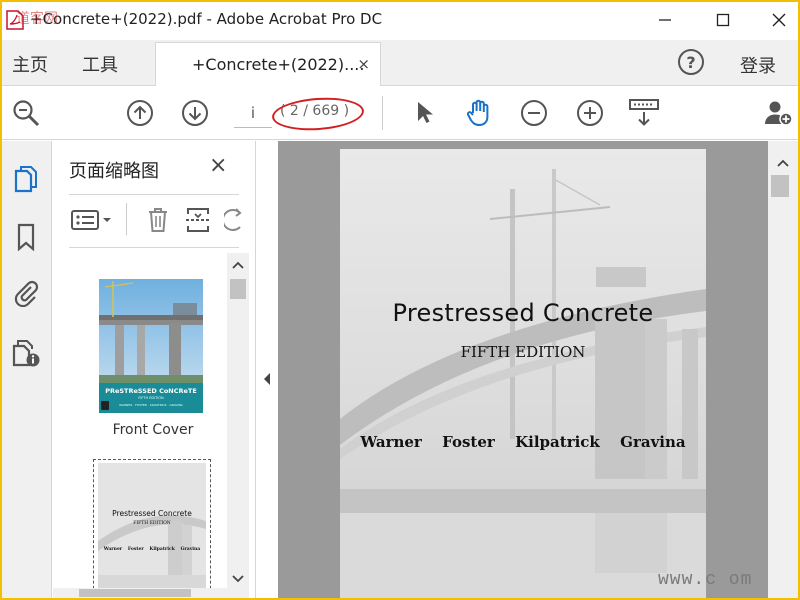  What do you see at coordinates (783, 369) in the screenshot?
I see `document-scrollbar` at bounding box center [783, 369].